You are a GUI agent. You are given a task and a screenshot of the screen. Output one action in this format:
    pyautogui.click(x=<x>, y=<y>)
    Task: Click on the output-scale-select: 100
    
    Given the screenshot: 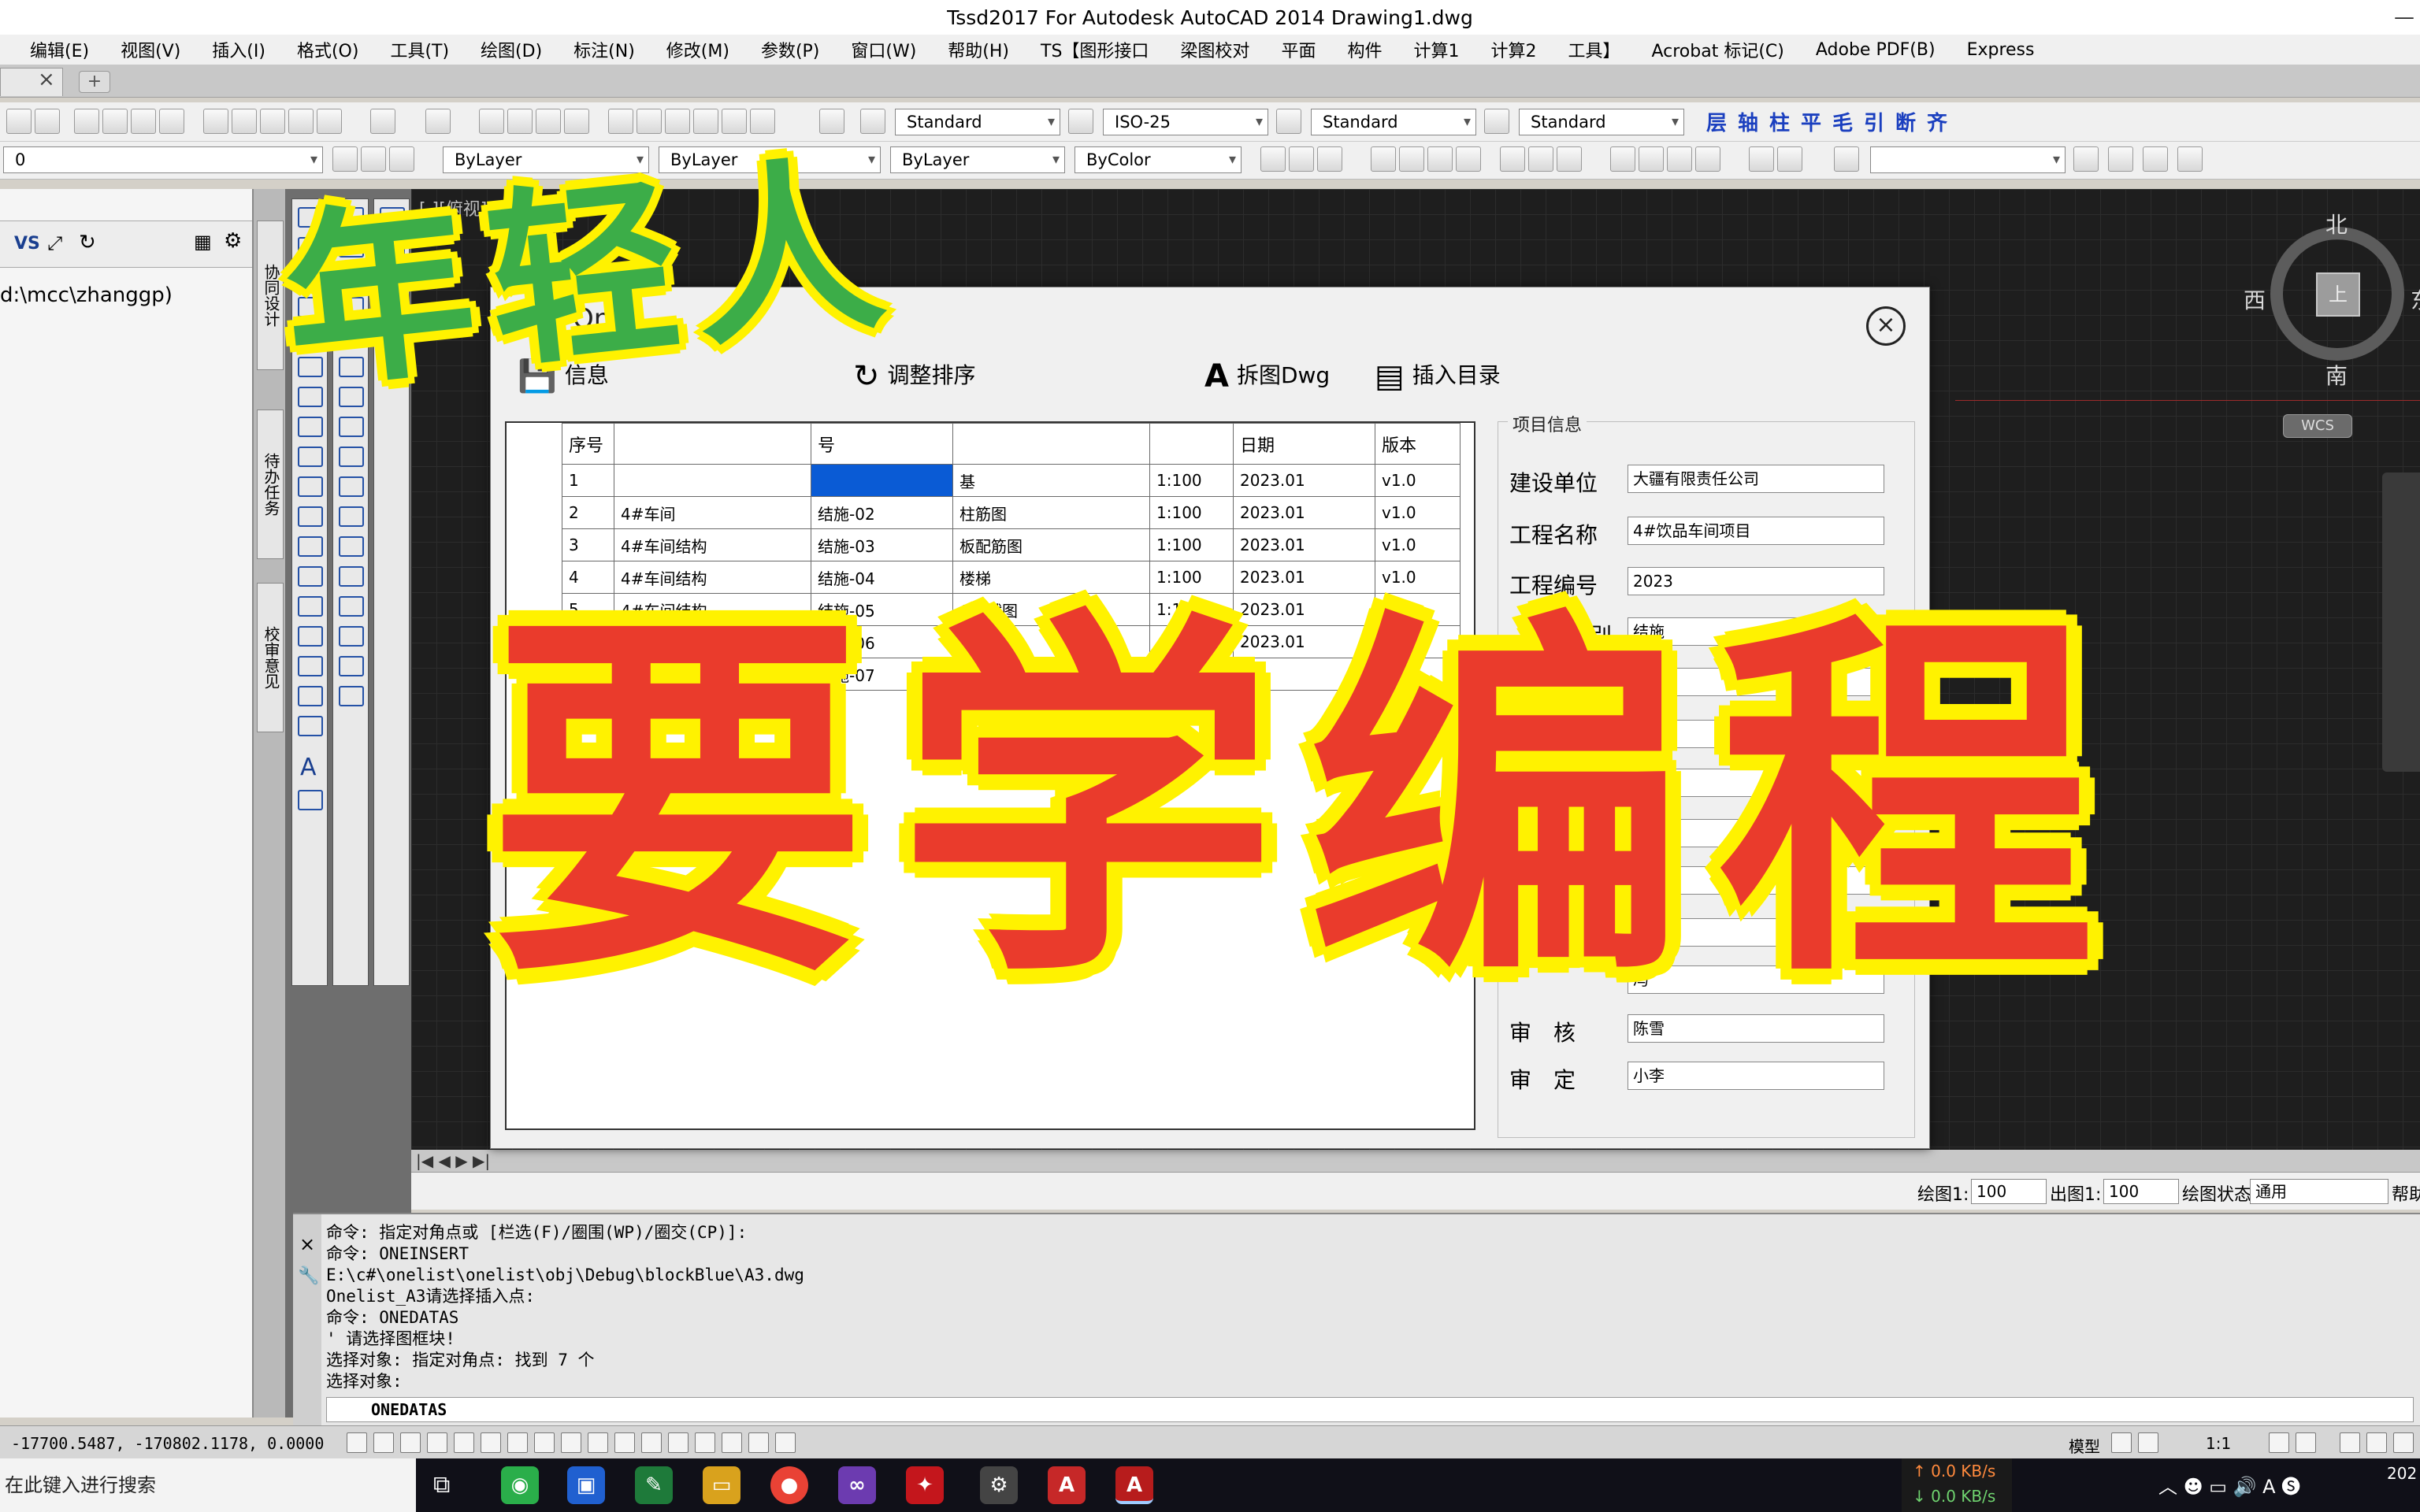 What is the action you would take?
    pyautogui.click(x=2141, y=1191)
    